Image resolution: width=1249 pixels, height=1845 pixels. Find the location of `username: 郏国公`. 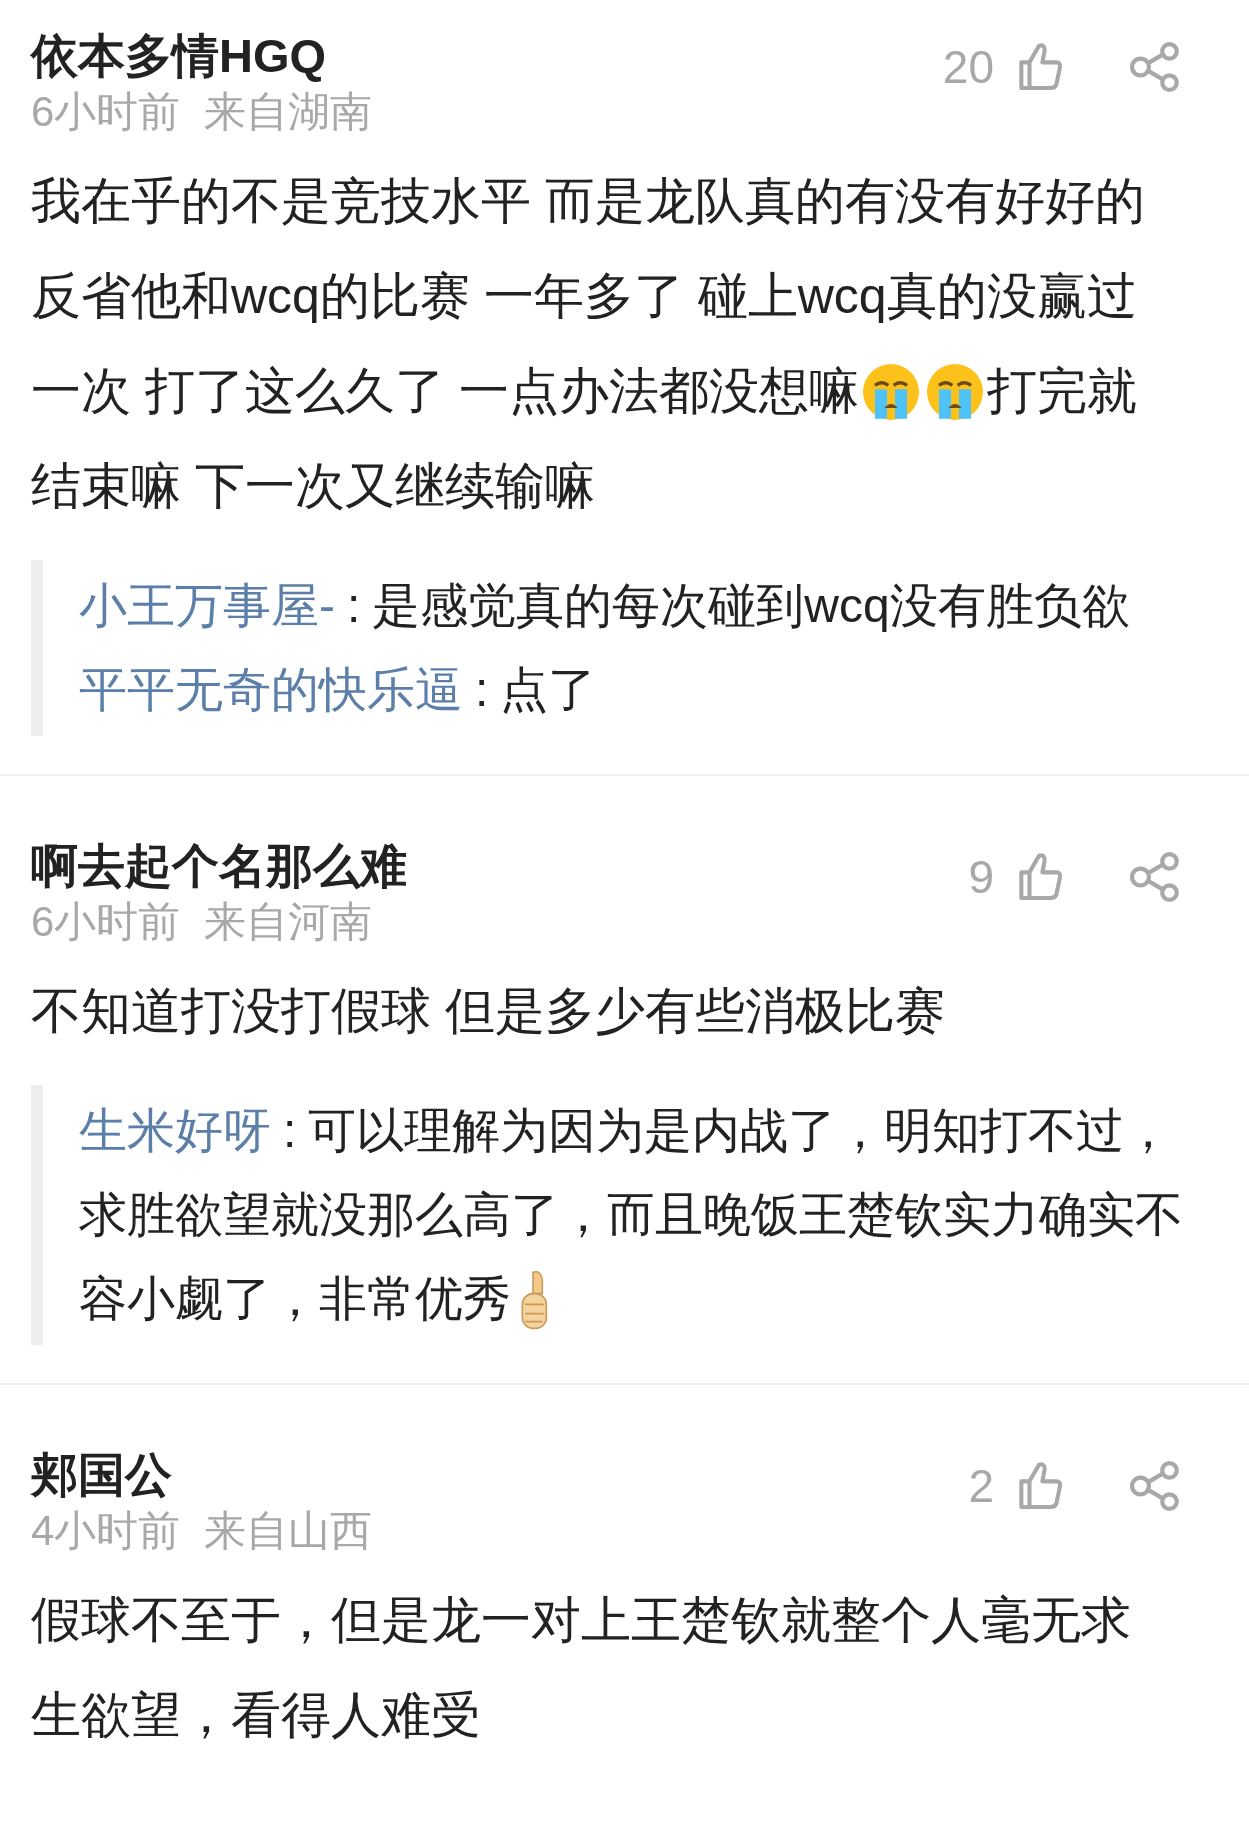

username: 郏国公 is located at coordinates (202, 1475).